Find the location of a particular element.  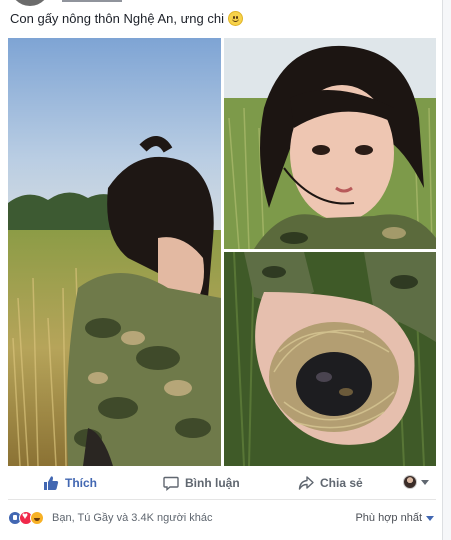

smiley-icon is located at coordinates (235, 18).